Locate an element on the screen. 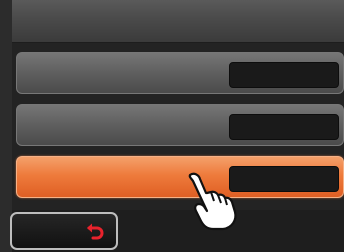 This screenshot has width=344, height=252. pointing-hand-icon is located at coordinates (212, 201).